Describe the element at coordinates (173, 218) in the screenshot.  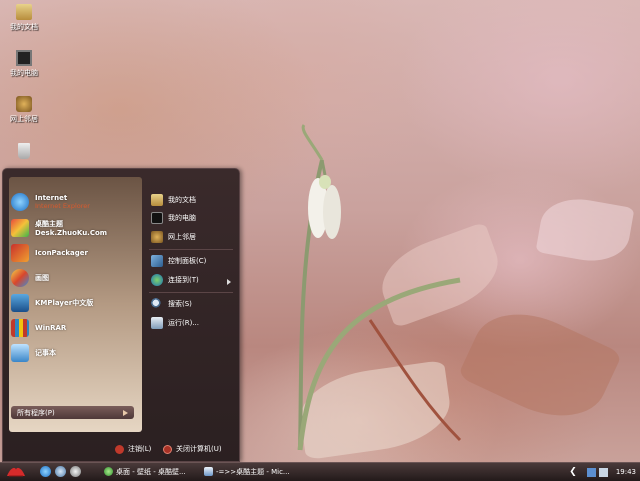
I see `start-item-my-computer: 我的电脑` at that location.